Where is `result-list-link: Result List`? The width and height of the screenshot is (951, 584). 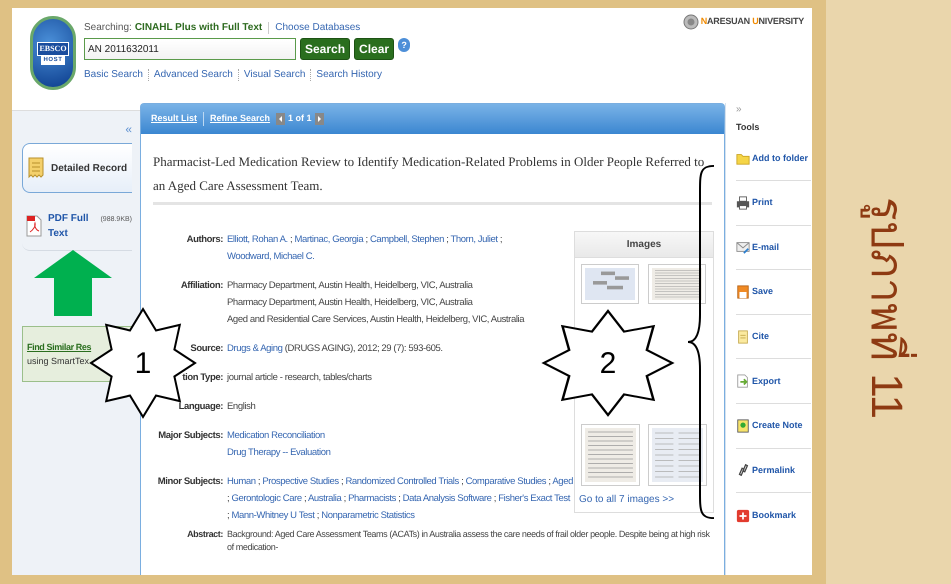
result-list-link: Result List is located at coordinates (174, 119).